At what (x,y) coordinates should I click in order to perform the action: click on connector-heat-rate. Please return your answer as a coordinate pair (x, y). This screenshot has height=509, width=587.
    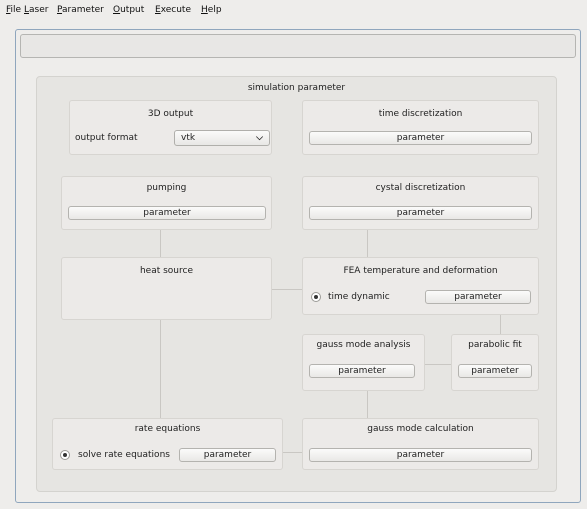
    Looking at the image, I should click on (160, 369).